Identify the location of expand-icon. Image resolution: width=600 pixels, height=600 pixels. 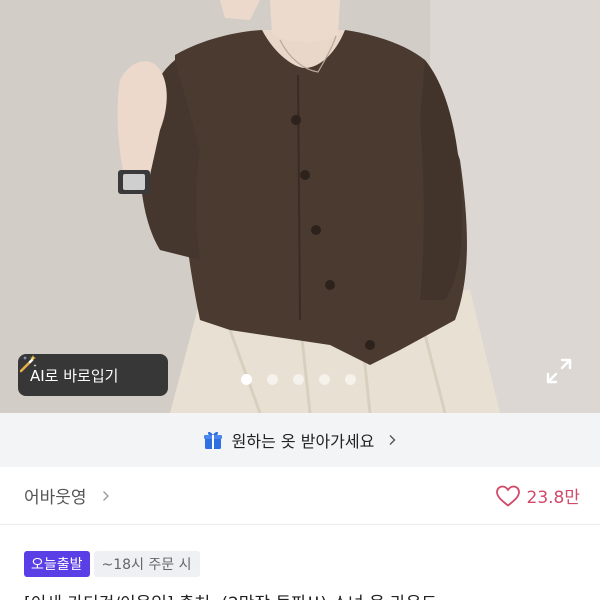
(559, 371).